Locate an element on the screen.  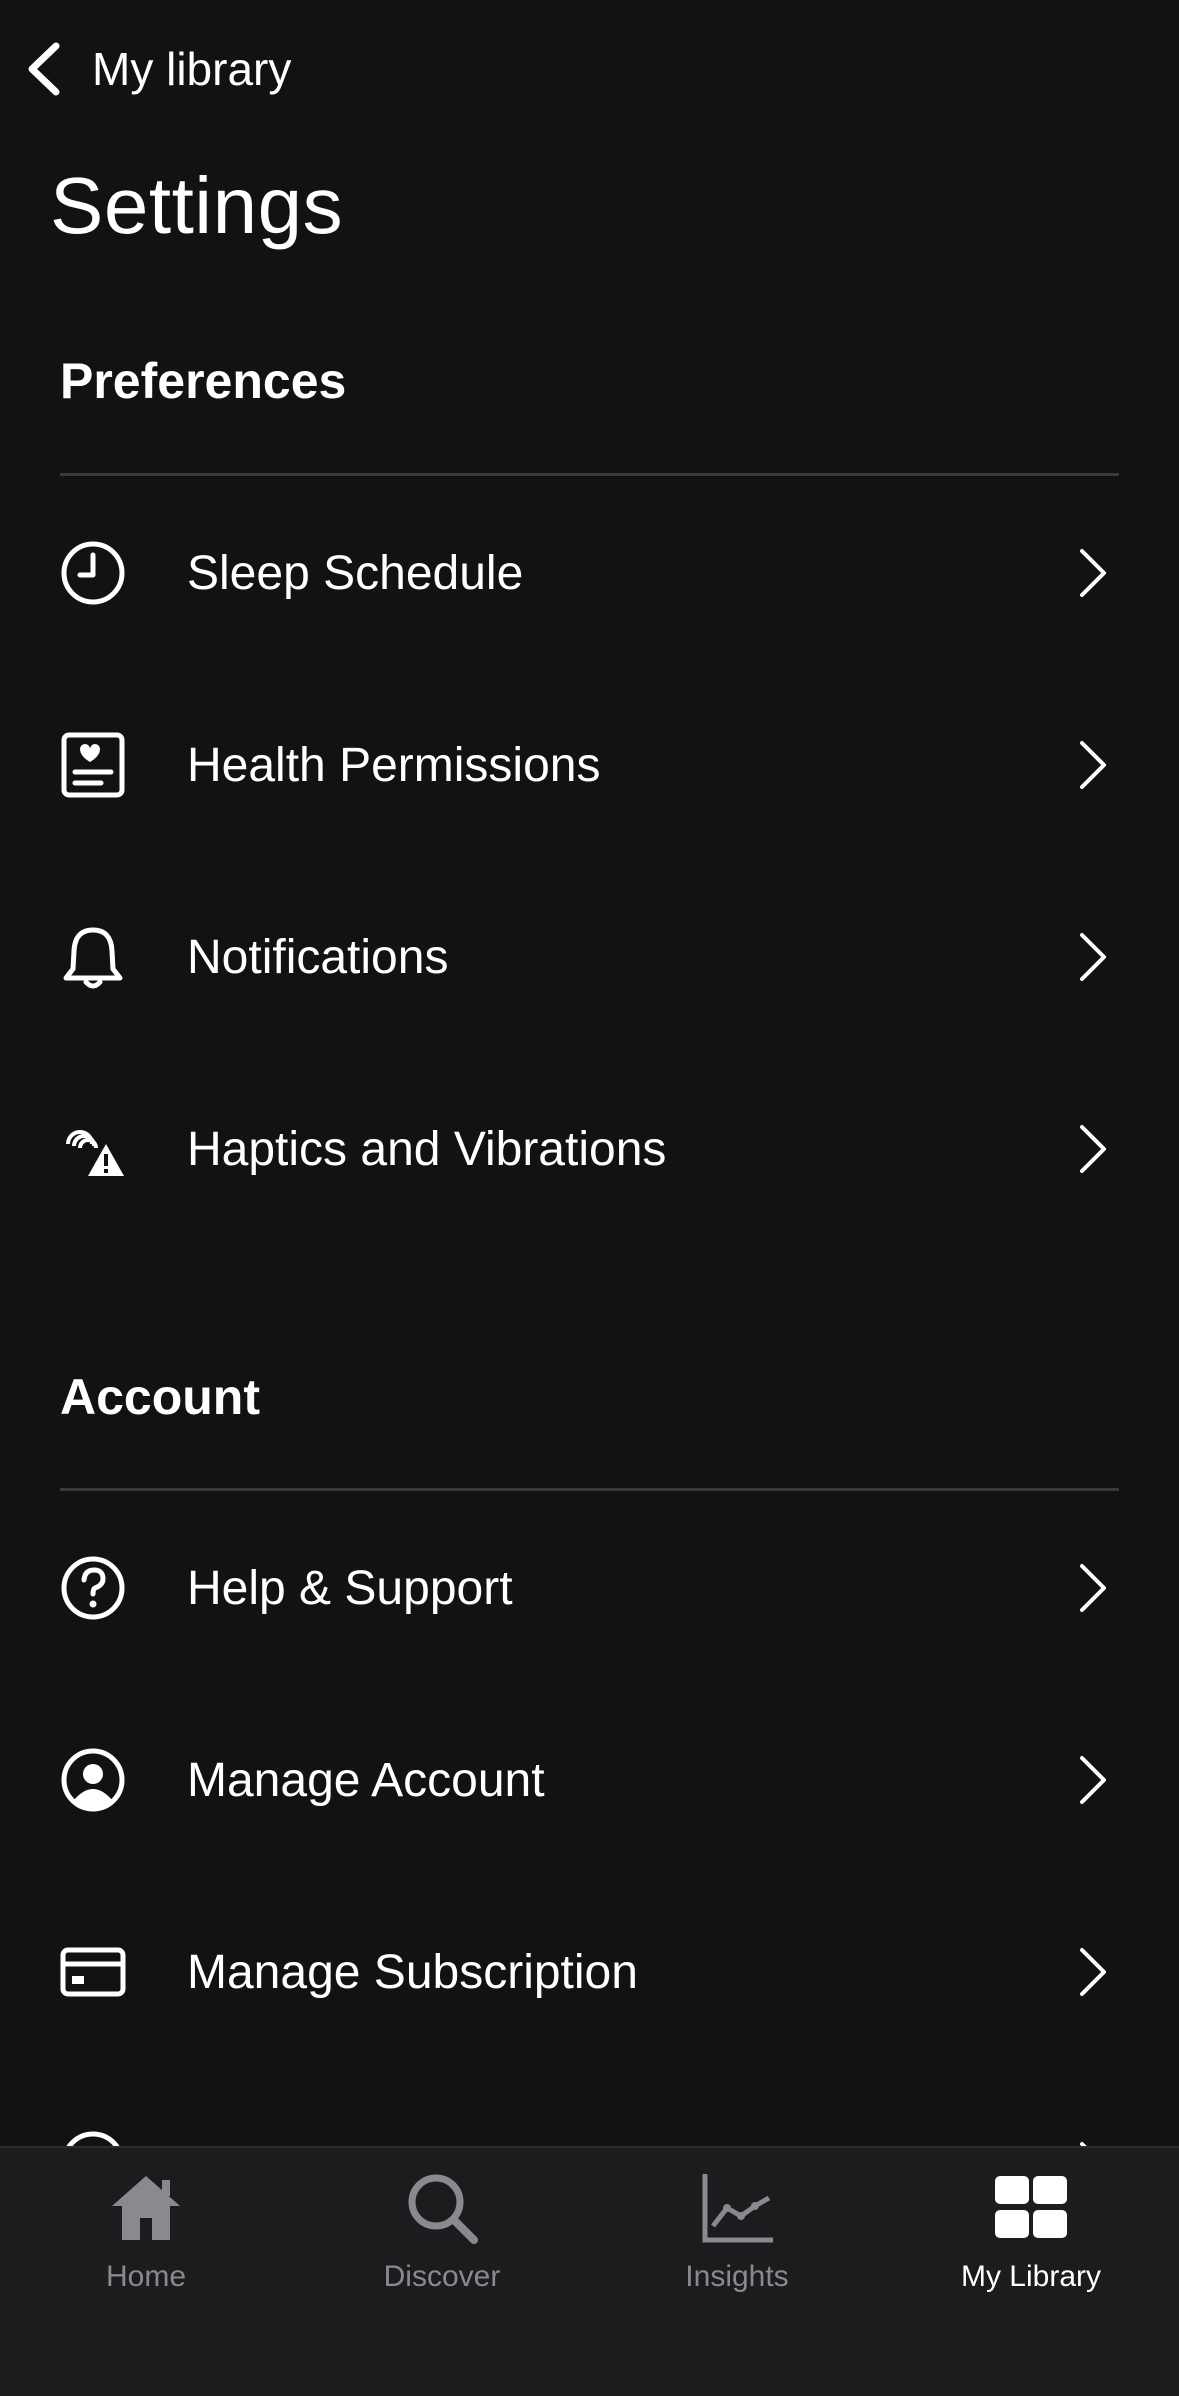
row-label: Health Permissions is located at coordinates (394, 765).